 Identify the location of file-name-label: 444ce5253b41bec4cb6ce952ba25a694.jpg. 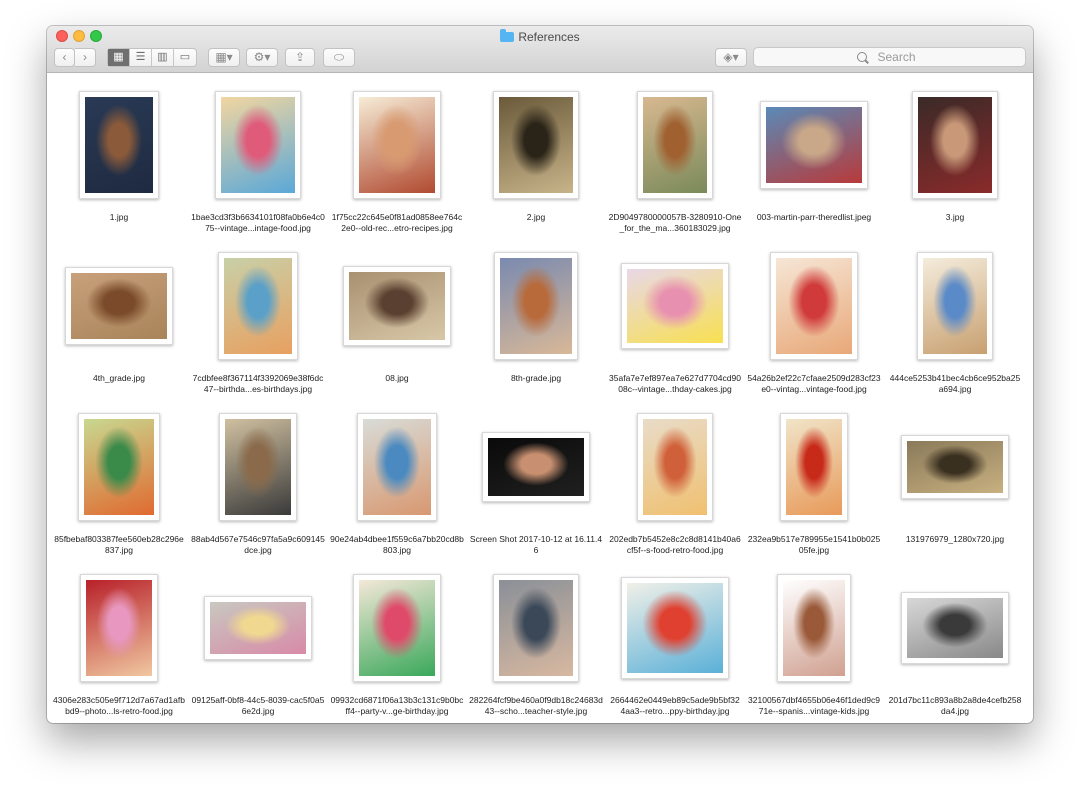
(955, 383).